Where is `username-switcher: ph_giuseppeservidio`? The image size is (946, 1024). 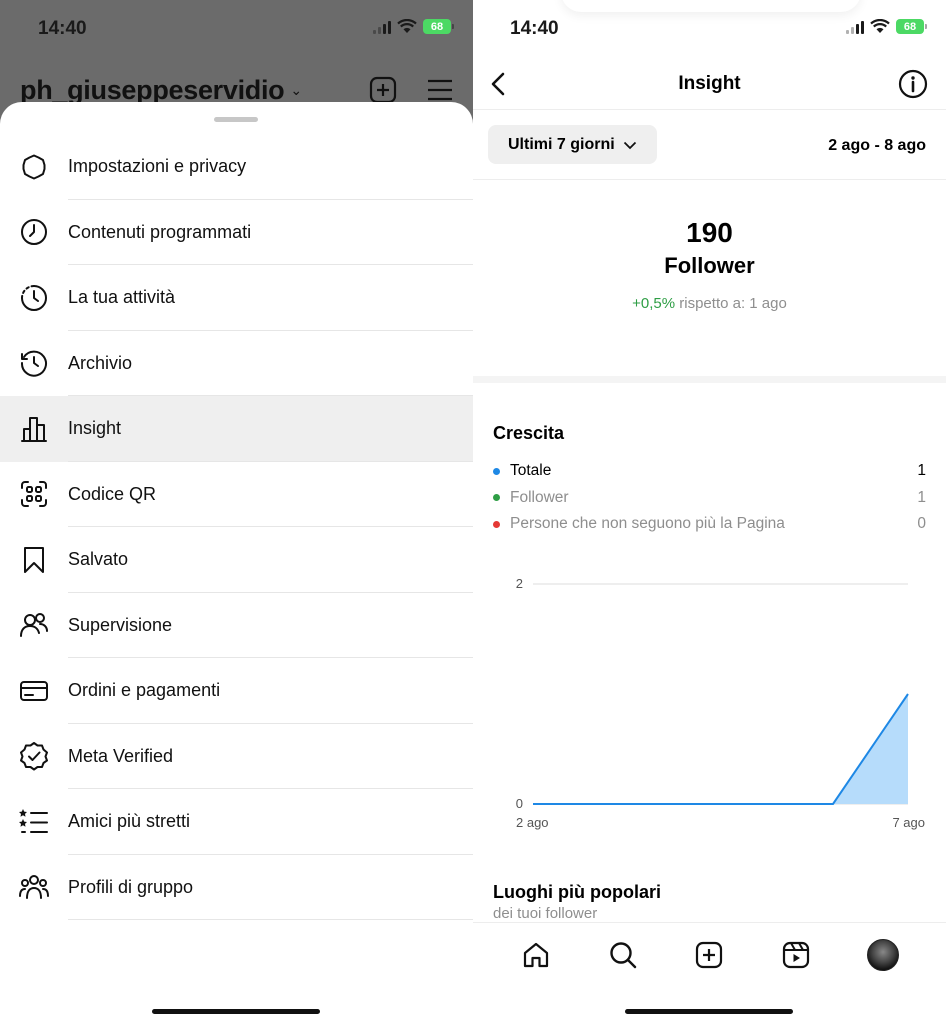
username-switcher: ph_giuseppeservidio is located at coordinates (152, 90).